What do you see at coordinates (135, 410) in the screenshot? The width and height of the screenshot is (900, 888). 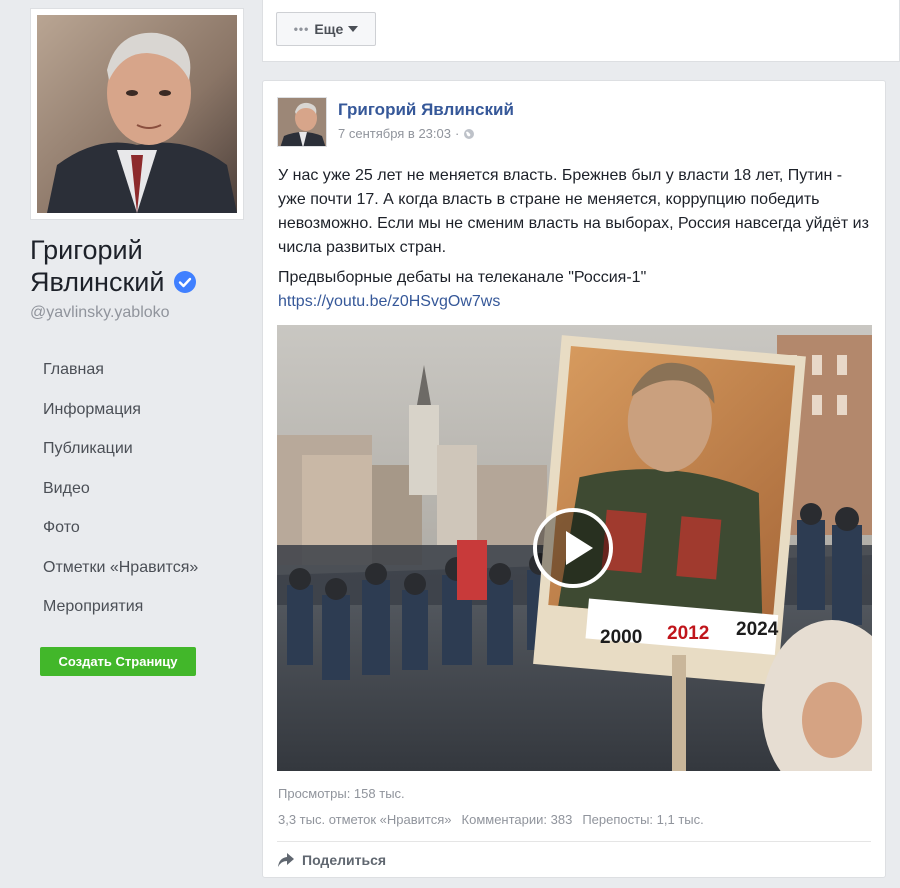 I see `nav-item-about: Информация` at bounding box center [135, 410].